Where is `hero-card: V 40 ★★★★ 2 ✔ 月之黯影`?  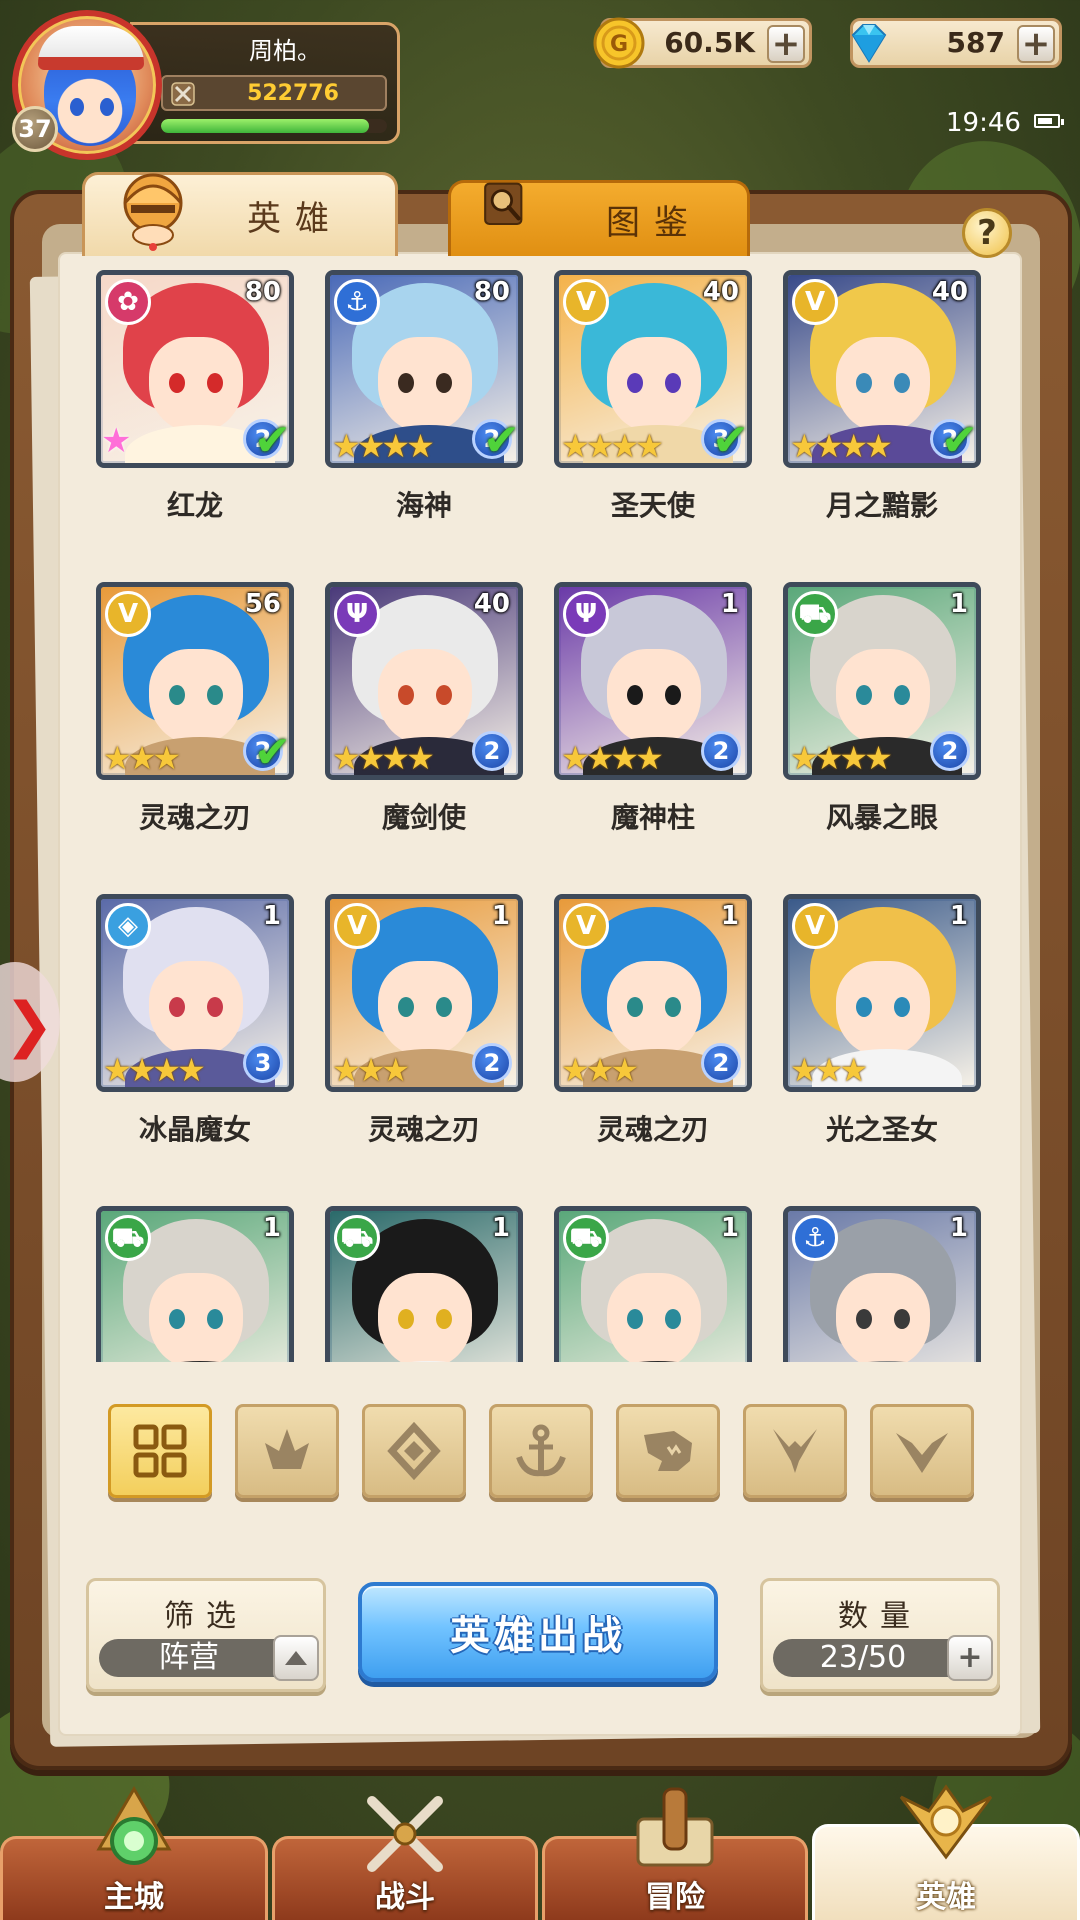
hero-card: V 40 ★★★★ 2 ✔ 月之黯影 is located at coordinates (882, 420).